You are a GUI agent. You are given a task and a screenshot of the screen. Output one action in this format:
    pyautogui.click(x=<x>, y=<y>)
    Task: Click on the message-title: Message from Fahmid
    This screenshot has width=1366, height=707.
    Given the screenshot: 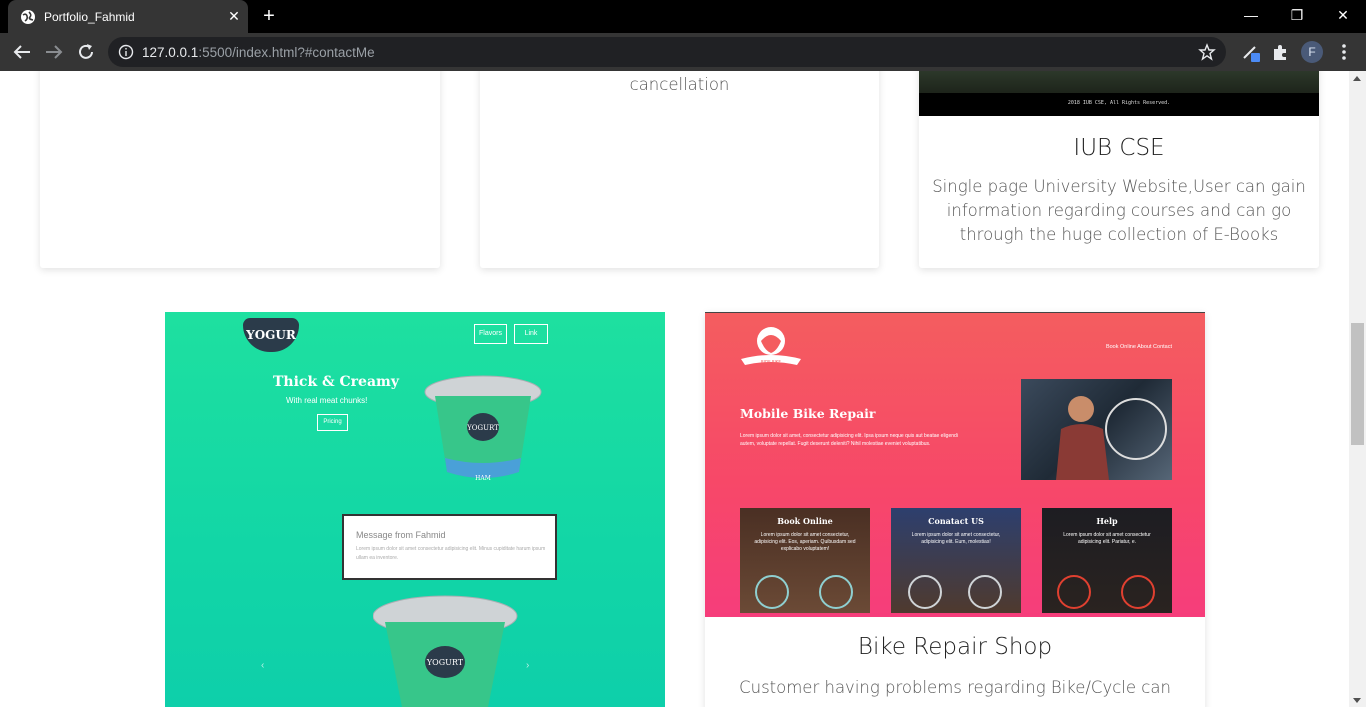 What is the action you would take?
    pyautogui.click(x=401, y=535)
    